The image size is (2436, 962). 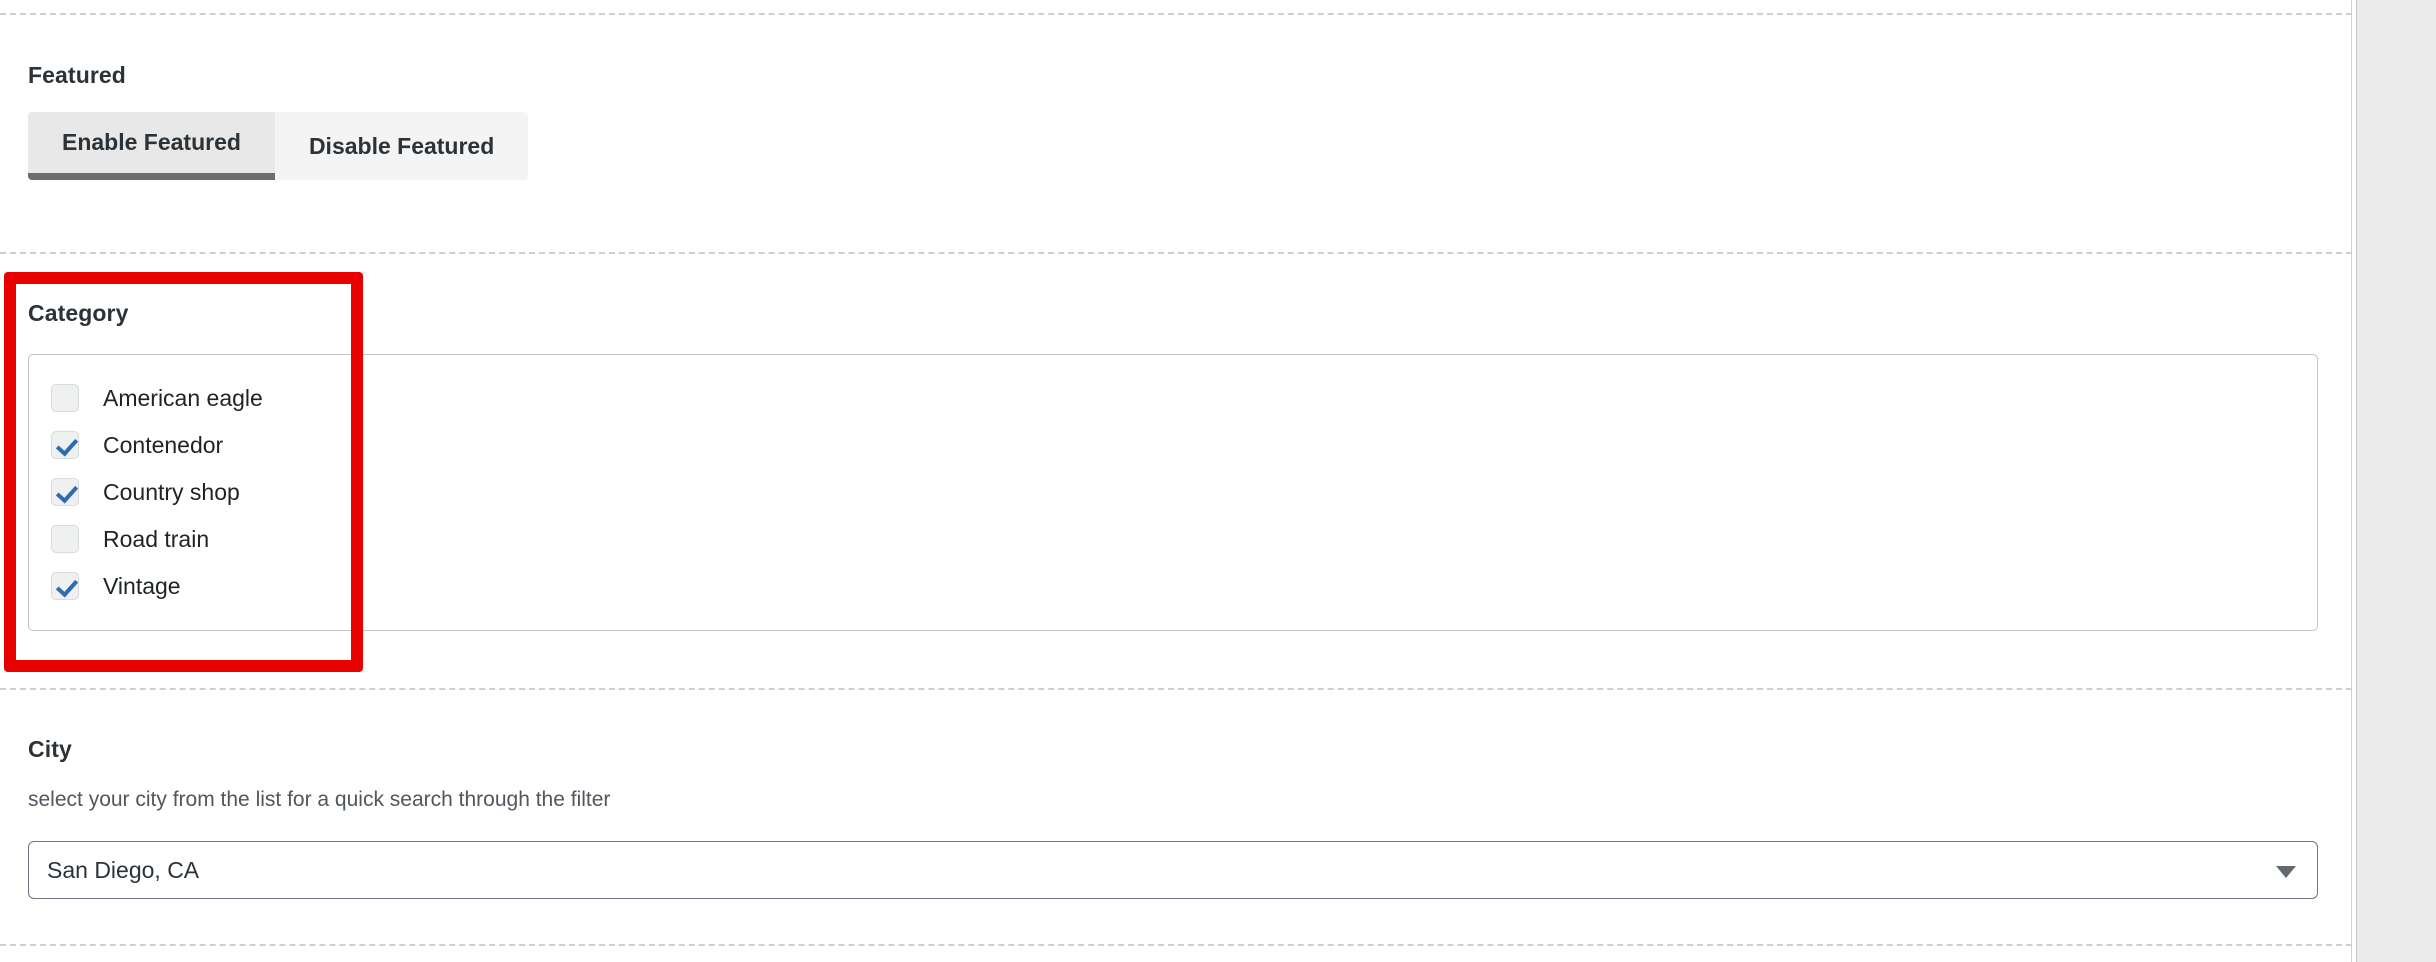 I want to click on featured-label: Featured, so click(x=77, y=75).